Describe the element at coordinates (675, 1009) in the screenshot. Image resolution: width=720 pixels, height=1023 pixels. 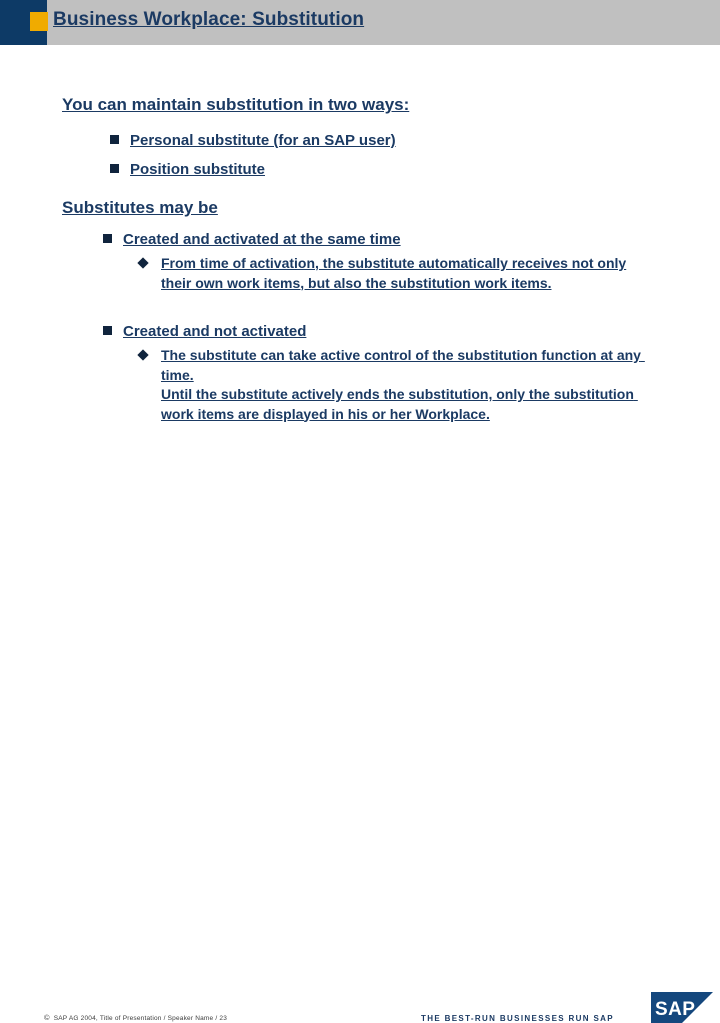
I see `svg-text: SAP` at that location.